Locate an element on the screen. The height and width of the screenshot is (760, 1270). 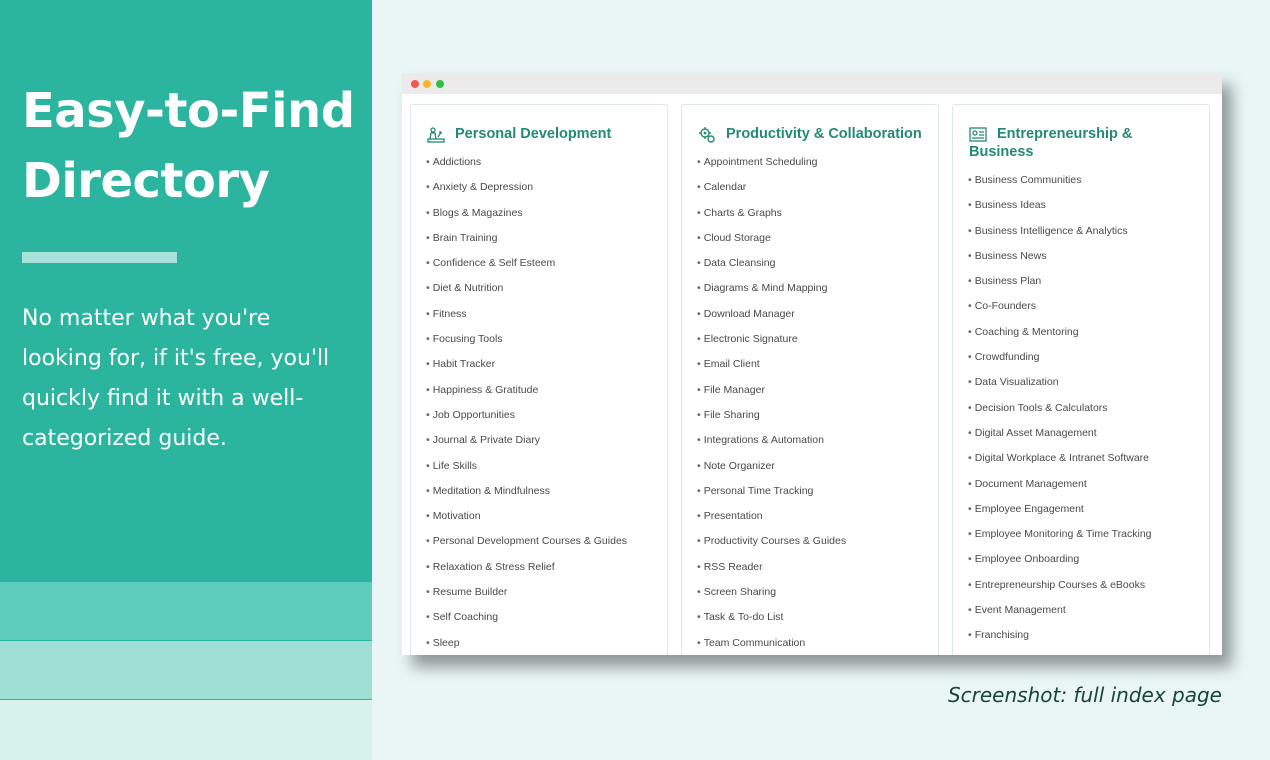
category-link: Meditation & Mindfulness is located at coordinates (546, 491).